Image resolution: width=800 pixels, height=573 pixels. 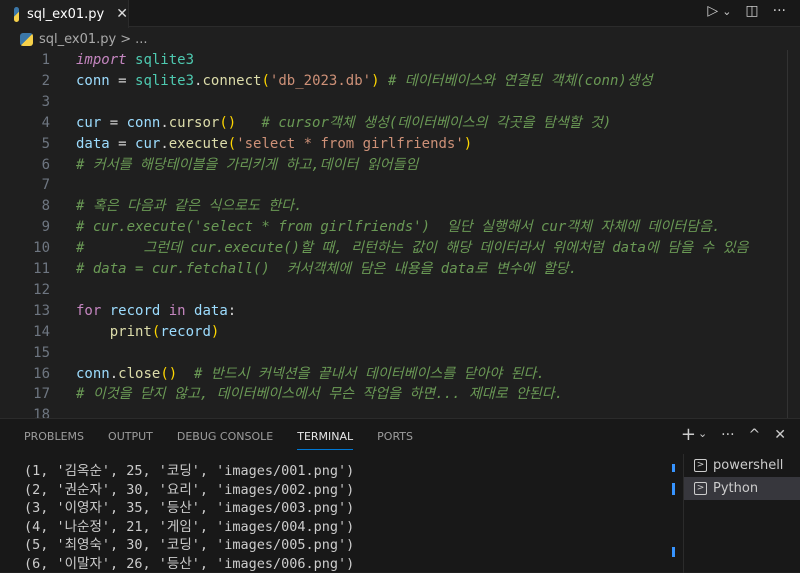 I want to click on code-line: import sqlite3, so click(x=135, y=60).